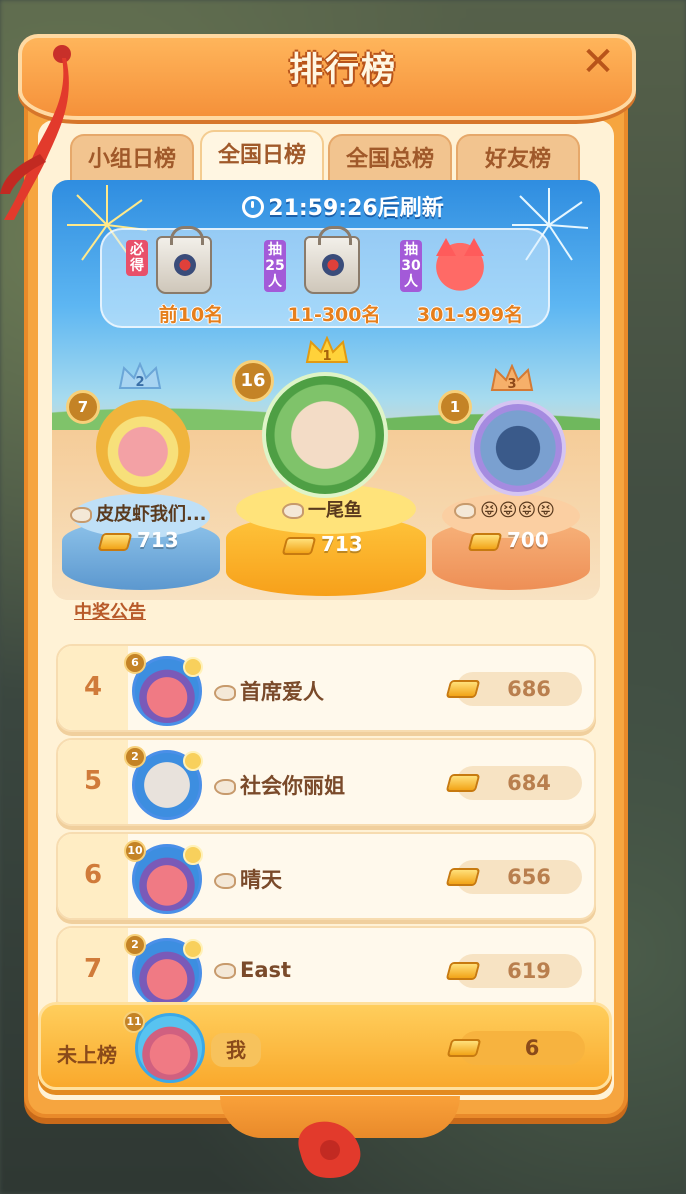  I want to click on fox-toy-icon, so click(460, 264).